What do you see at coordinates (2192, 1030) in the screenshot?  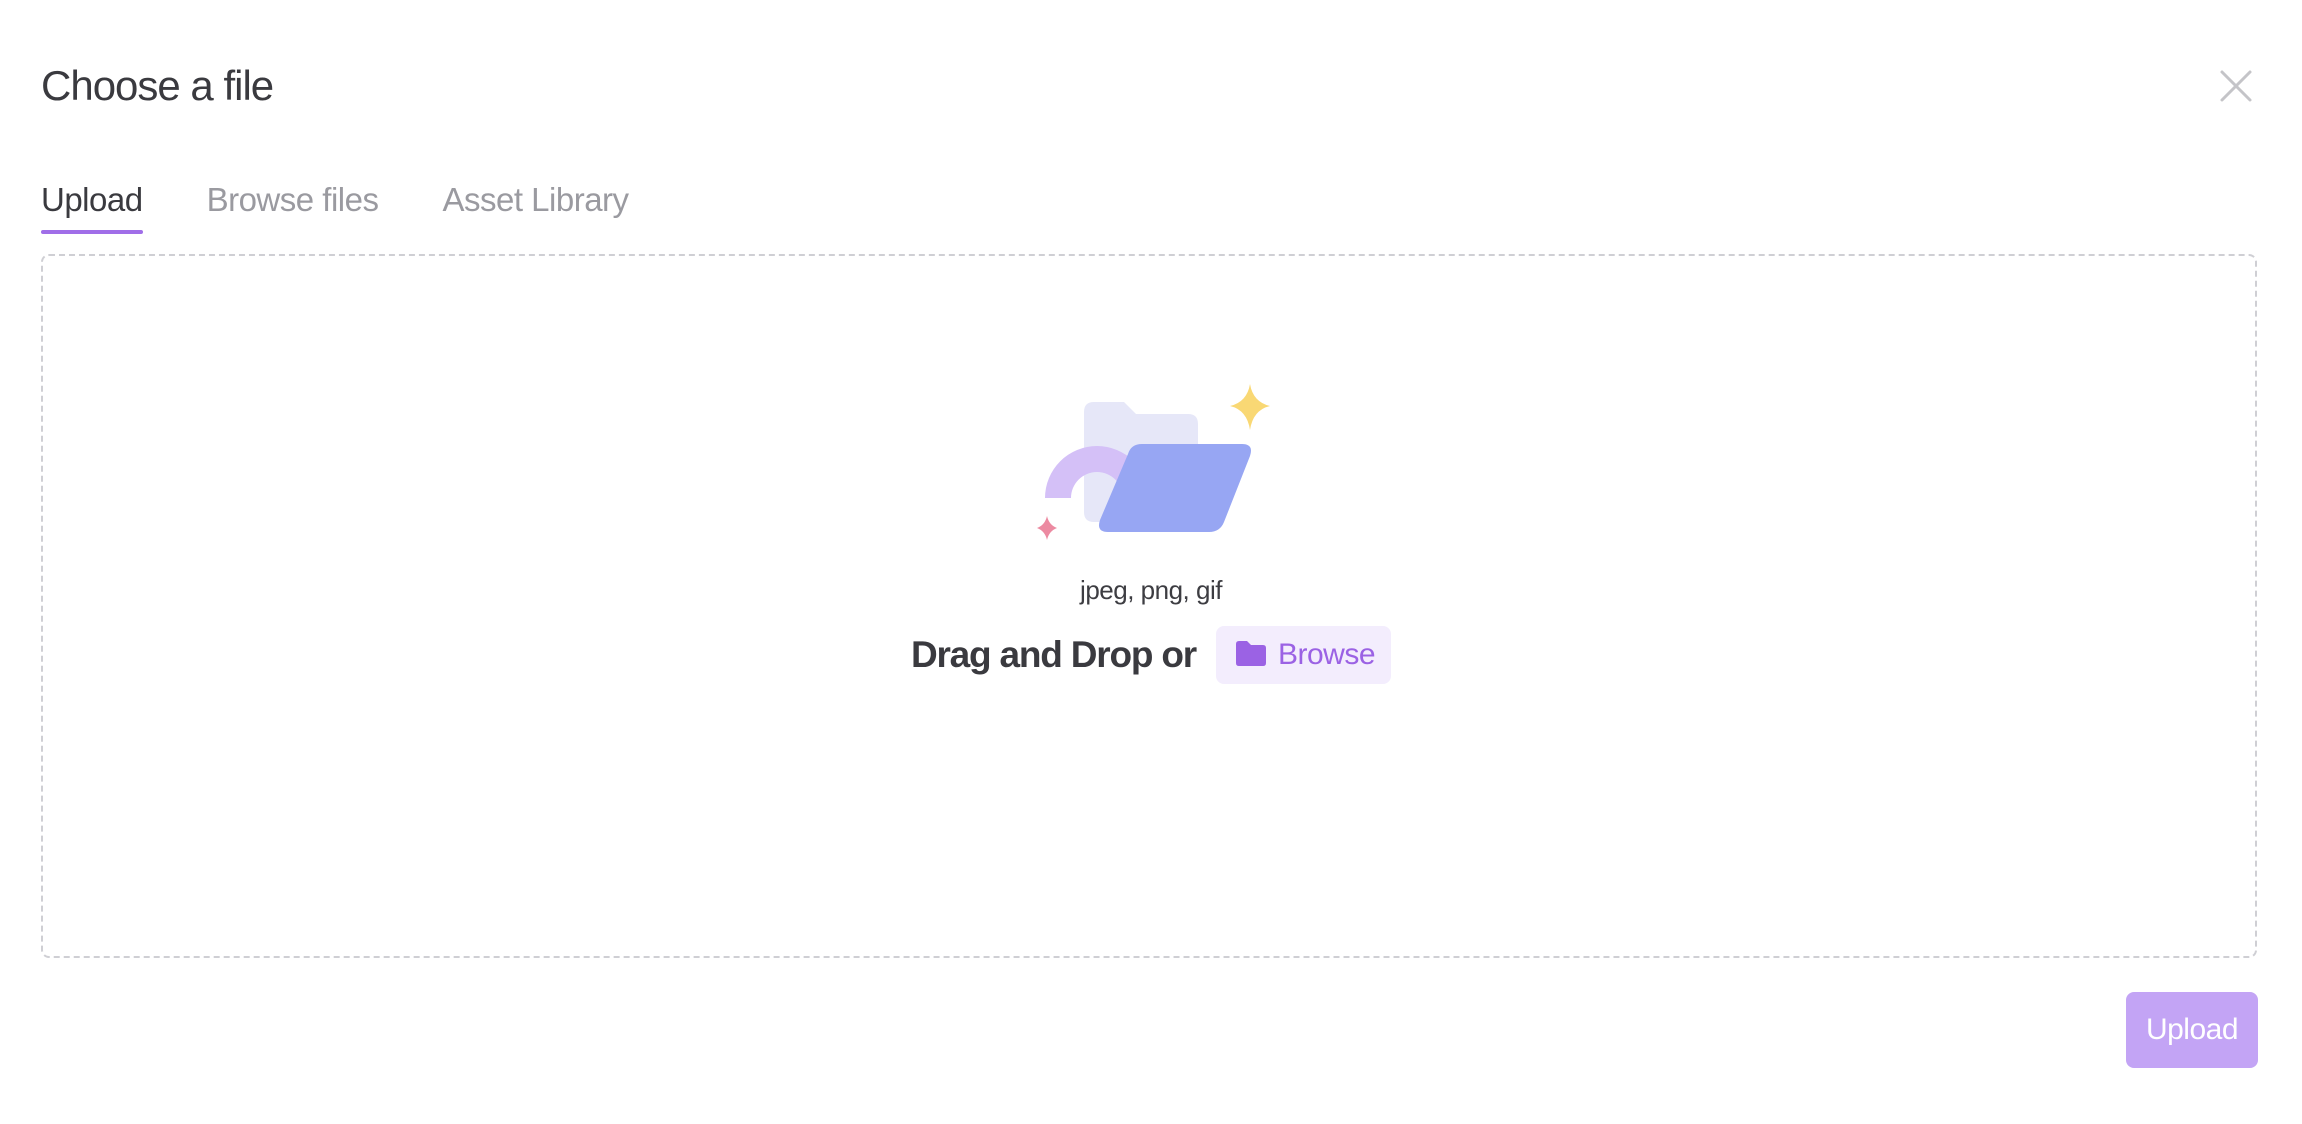 I see `upload-button: Upload` at bounding box center [2192, 1030].